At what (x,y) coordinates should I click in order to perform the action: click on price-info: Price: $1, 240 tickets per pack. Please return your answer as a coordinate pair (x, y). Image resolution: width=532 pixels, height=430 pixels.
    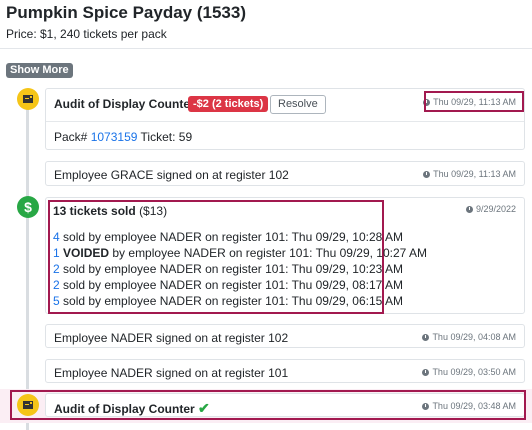
    Looking at the image, I should click on (86, 34).